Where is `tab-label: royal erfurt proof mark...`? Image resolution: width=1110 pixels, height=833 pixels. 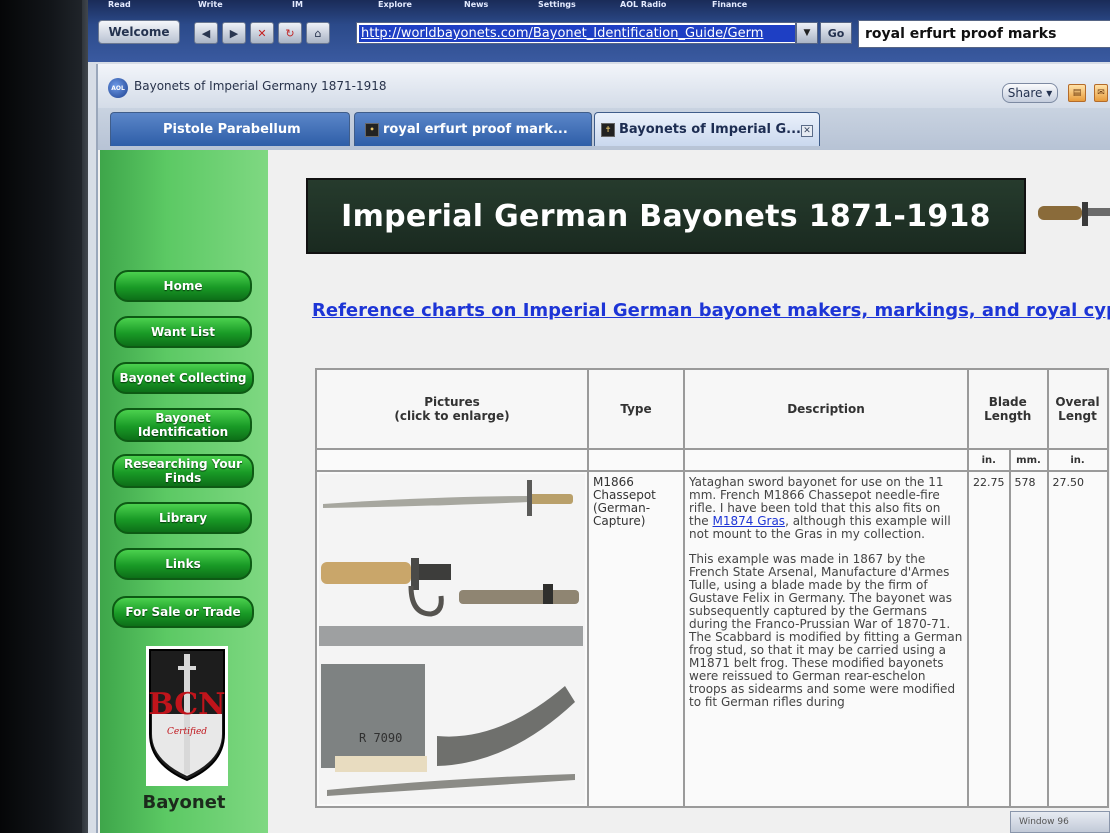
tab-label: royal erfurt proof mark... is located at coordinates (475, 129).